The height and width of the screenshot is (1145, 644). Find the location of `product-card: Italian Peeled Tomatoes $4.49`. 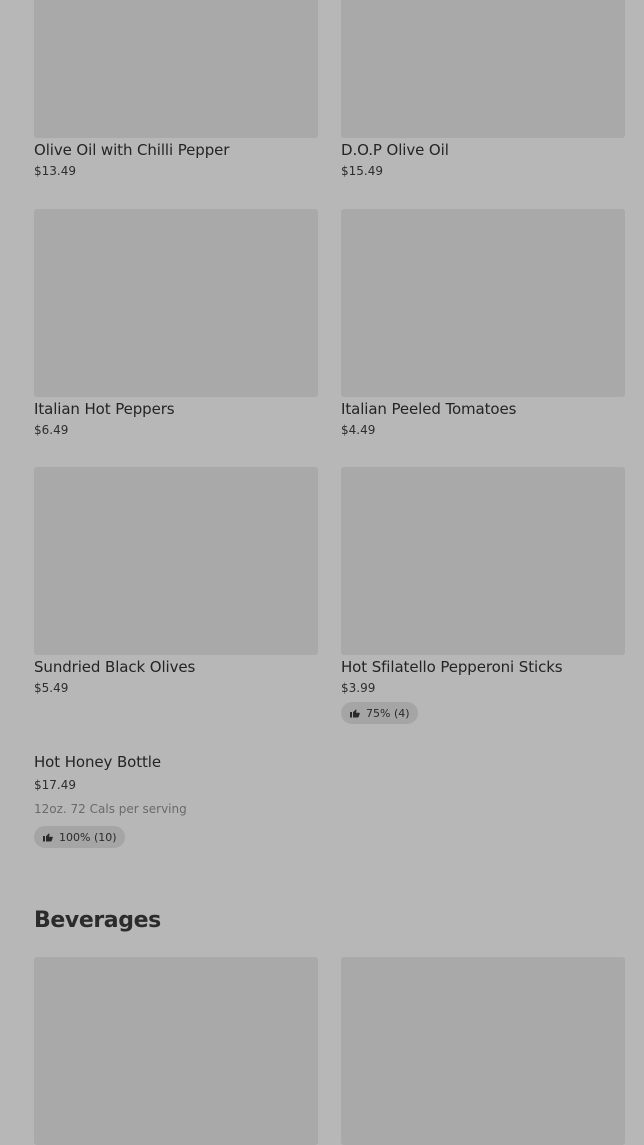

product-card: Italian Peeled Tomatoes $4.49 is located at coordinates (483, 323).